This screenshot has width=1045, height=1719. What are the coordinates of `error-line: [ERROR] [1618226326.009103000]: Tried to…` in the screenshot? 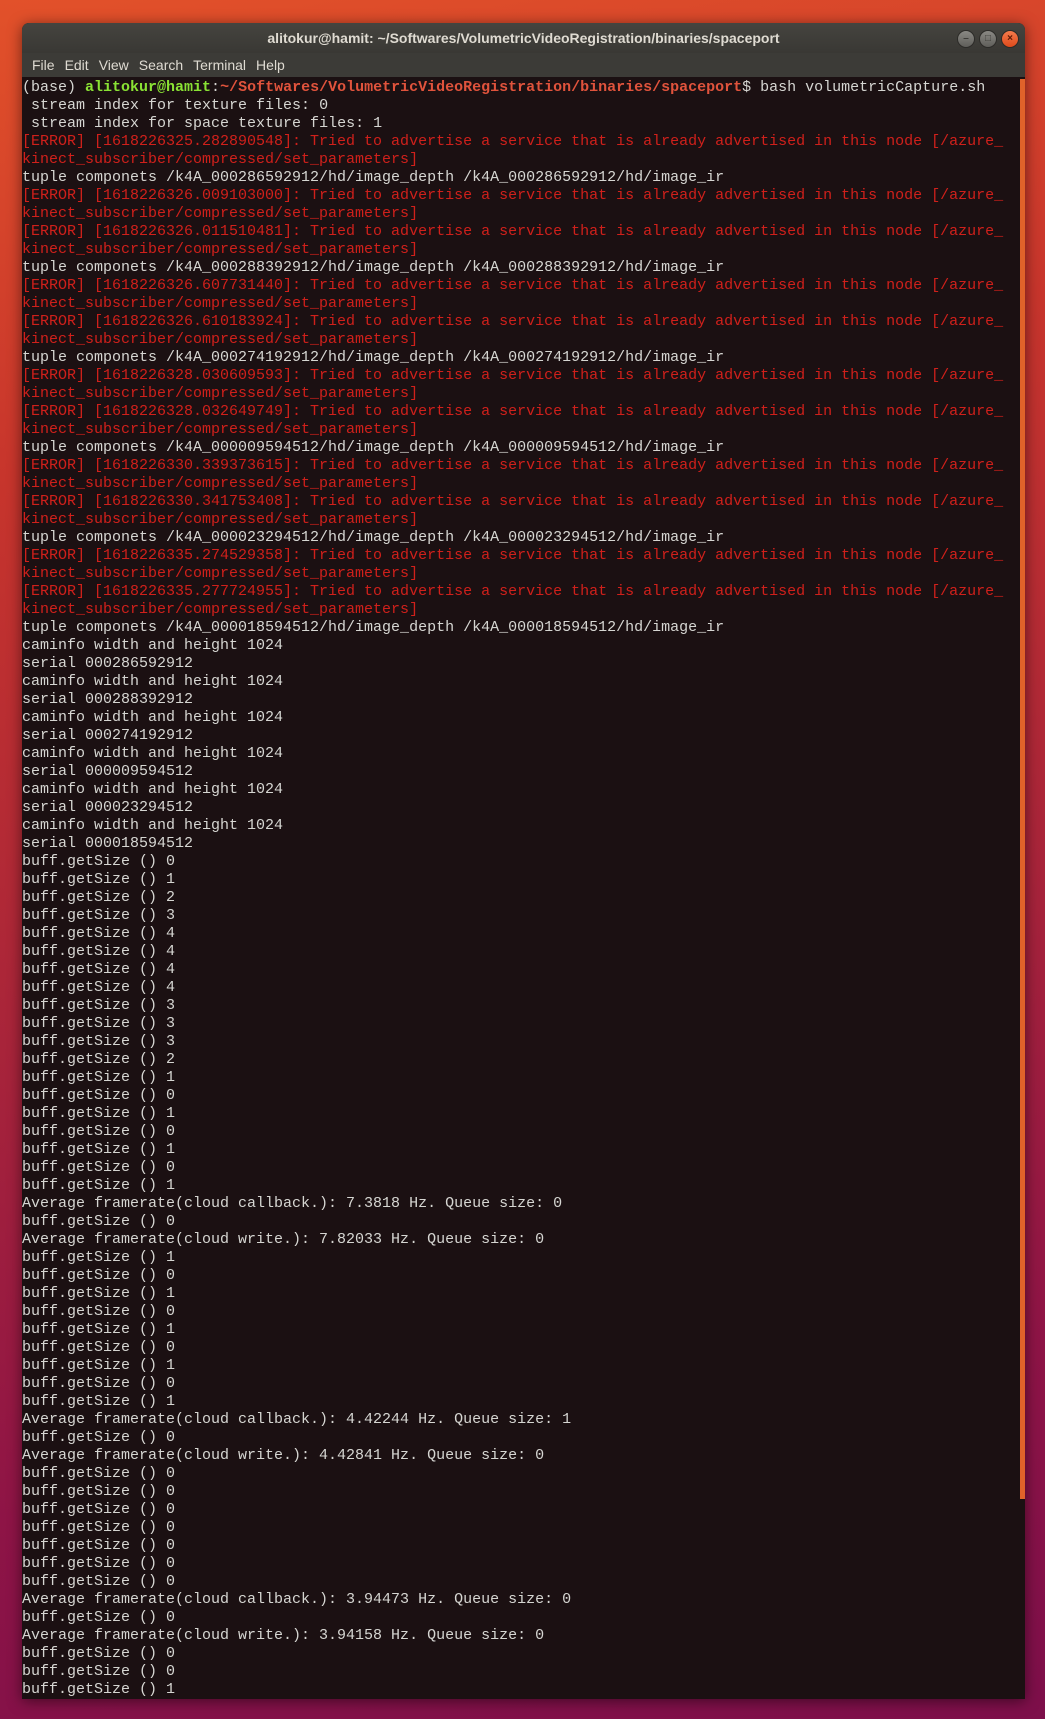 It's located at (513, 204).